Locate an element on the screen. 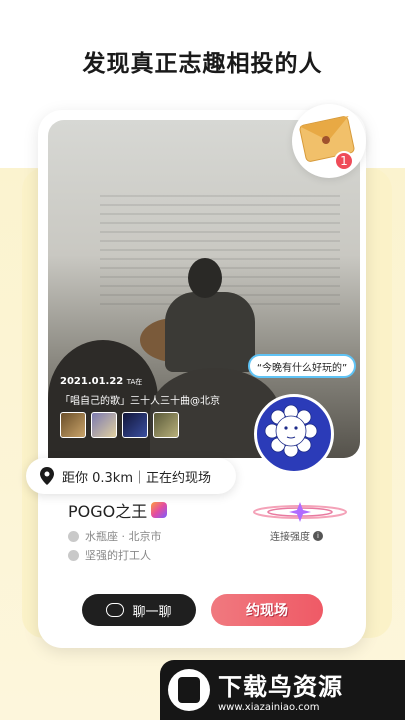  profile-name: POGO之王 is located at coordinates (108, 511).